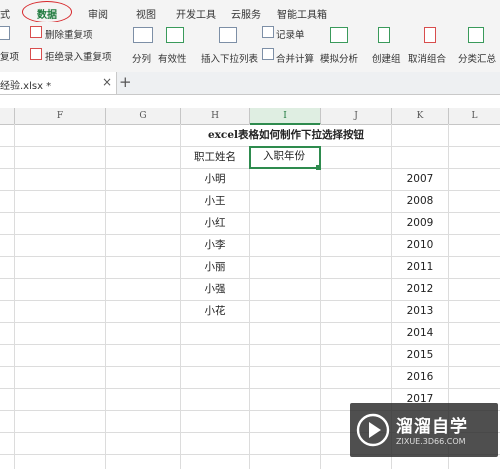  Describe the element at coordinates (9, 56) in the screenshot. I see `duplicates-dropdown-button: 复项` at that location.